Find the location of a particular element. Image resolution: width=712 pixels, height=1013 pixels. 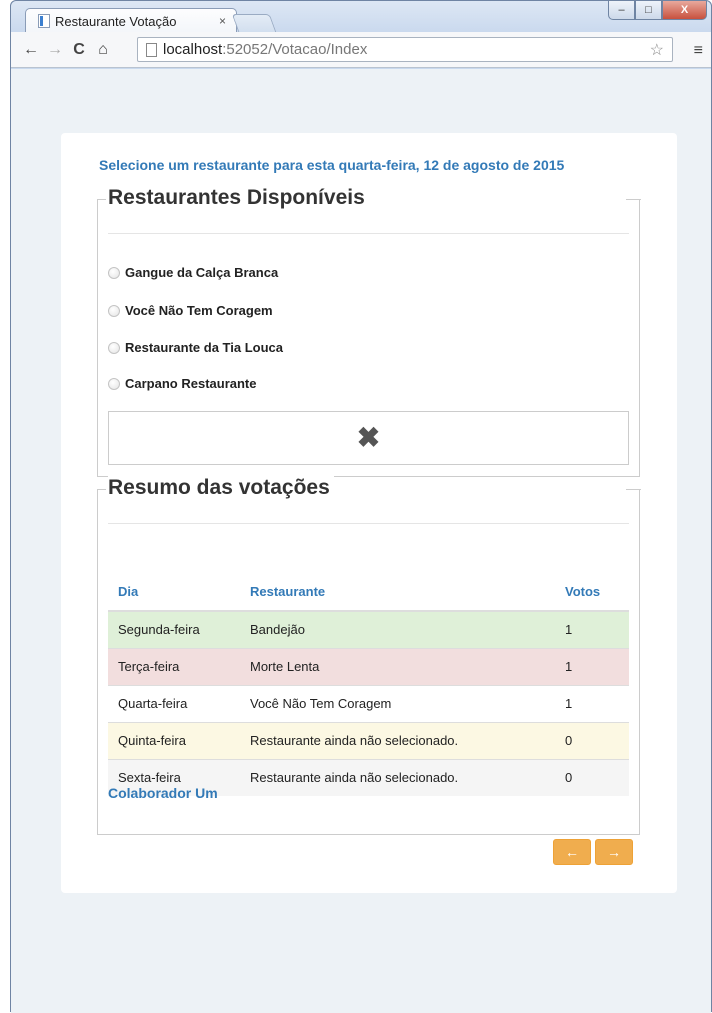

available-restaurants-legend: Restaurantes Disponíveis is located at coordinates (238, 198).